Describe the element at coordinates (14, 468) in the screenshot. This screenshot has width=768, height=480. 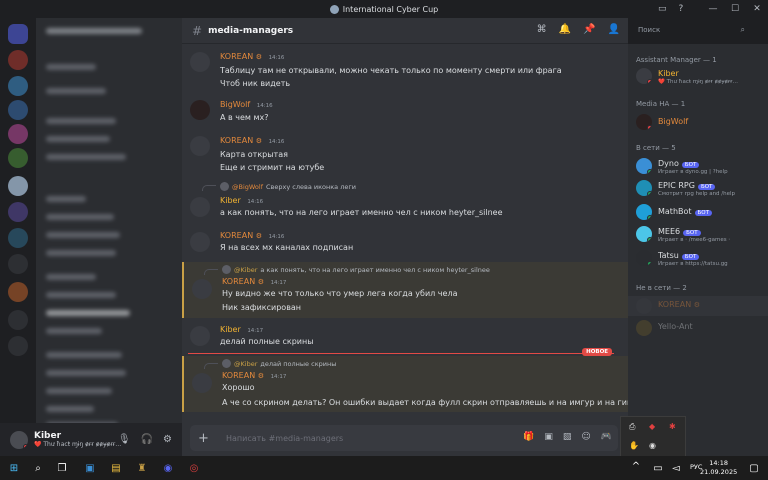
I see `start-icon: ⊞` at that location.